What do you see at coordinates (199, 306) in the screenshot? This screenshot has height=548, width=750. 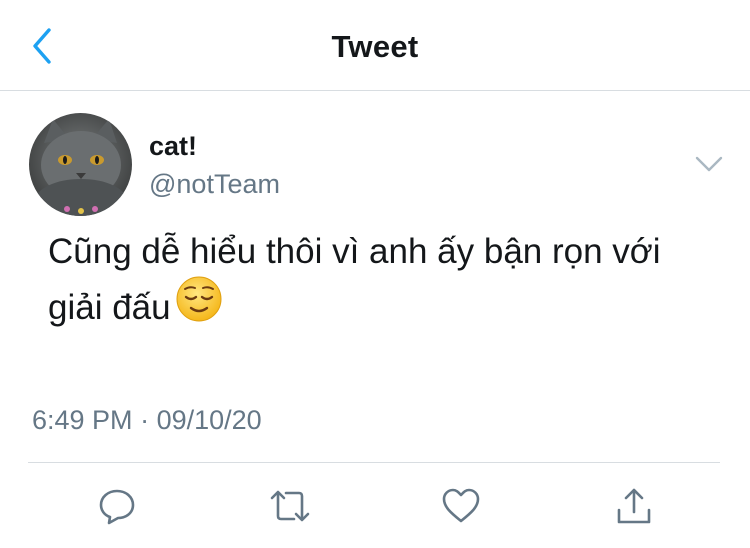 I see `relieved-face-emoji-icon` at bounding box center [199, 306].